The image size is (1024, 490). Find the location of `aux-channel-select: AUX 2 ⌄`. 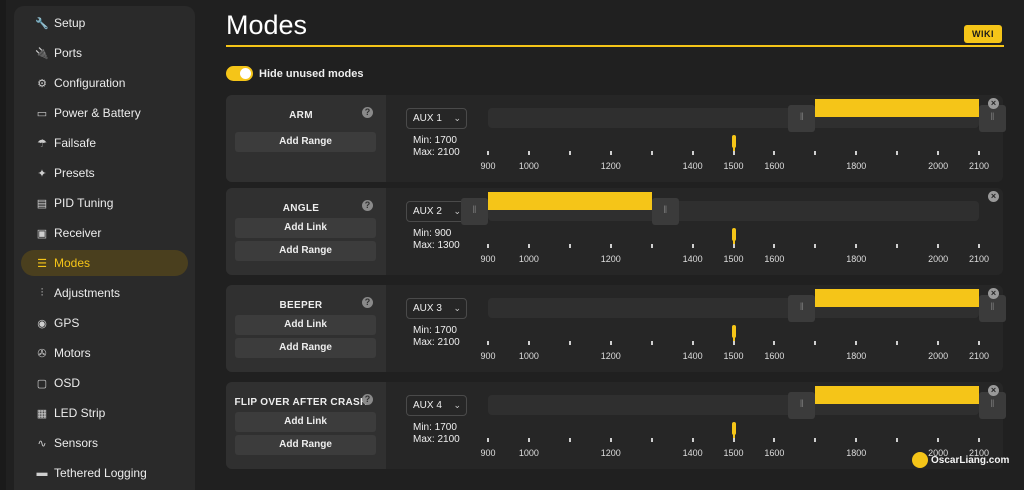

aux-channel-select: AUX 2 ⌄ is located at coordinates (436, 211).